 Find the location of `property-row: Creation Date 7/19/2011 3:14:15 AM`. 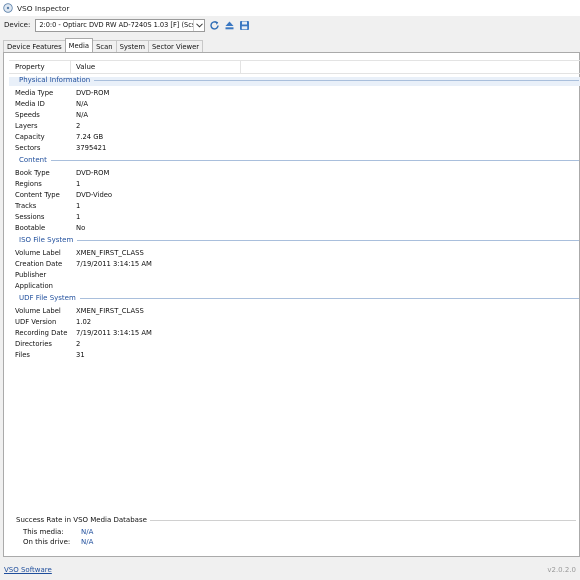

property-row: Creation Date 7/19/2011 3:14:15 AM is located at coordinates (83, 264).